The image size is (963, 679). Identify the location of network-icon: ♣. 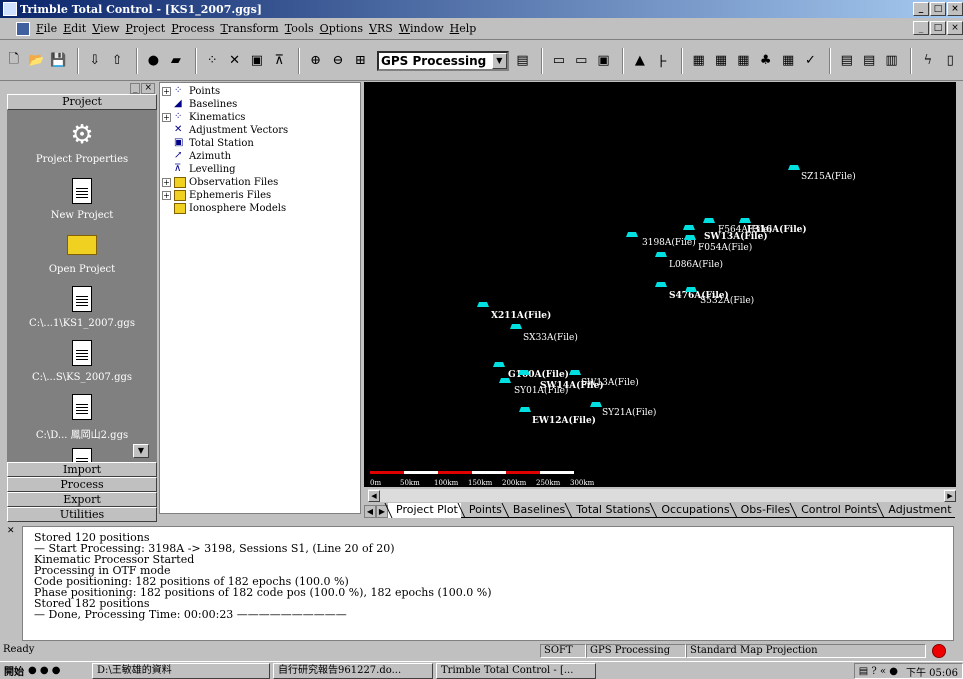
(765, 61).